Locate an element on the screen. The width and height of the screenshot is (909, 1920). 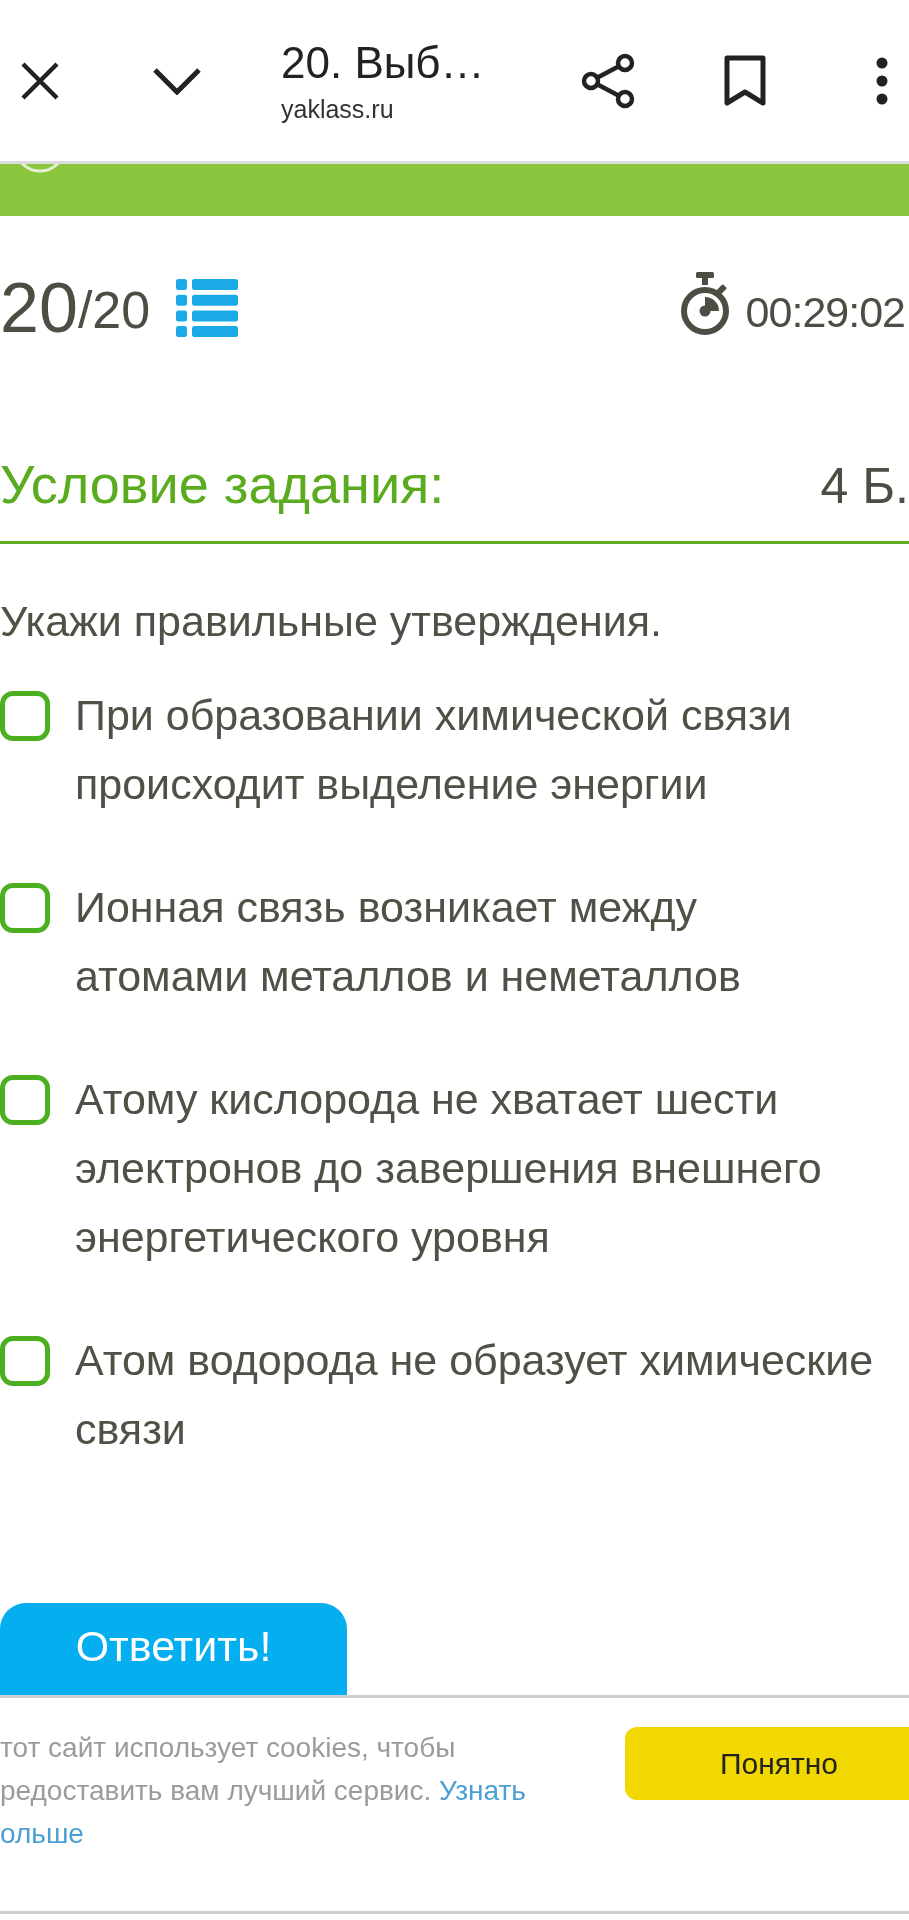
points-text: 4 Б. is located at coordinates (864, 486).